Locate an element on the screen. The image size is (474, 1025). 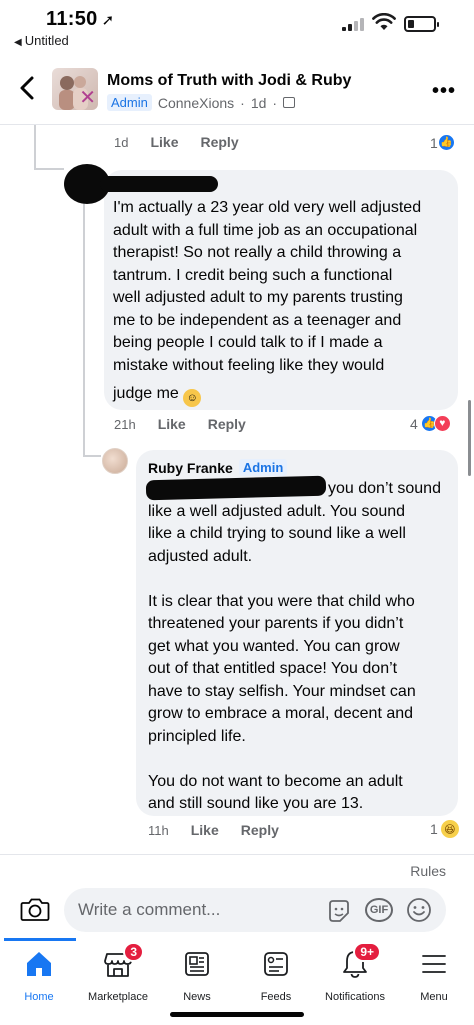
parent-comment-actions: 1d Like Reply is located at coordinates (176, 142).